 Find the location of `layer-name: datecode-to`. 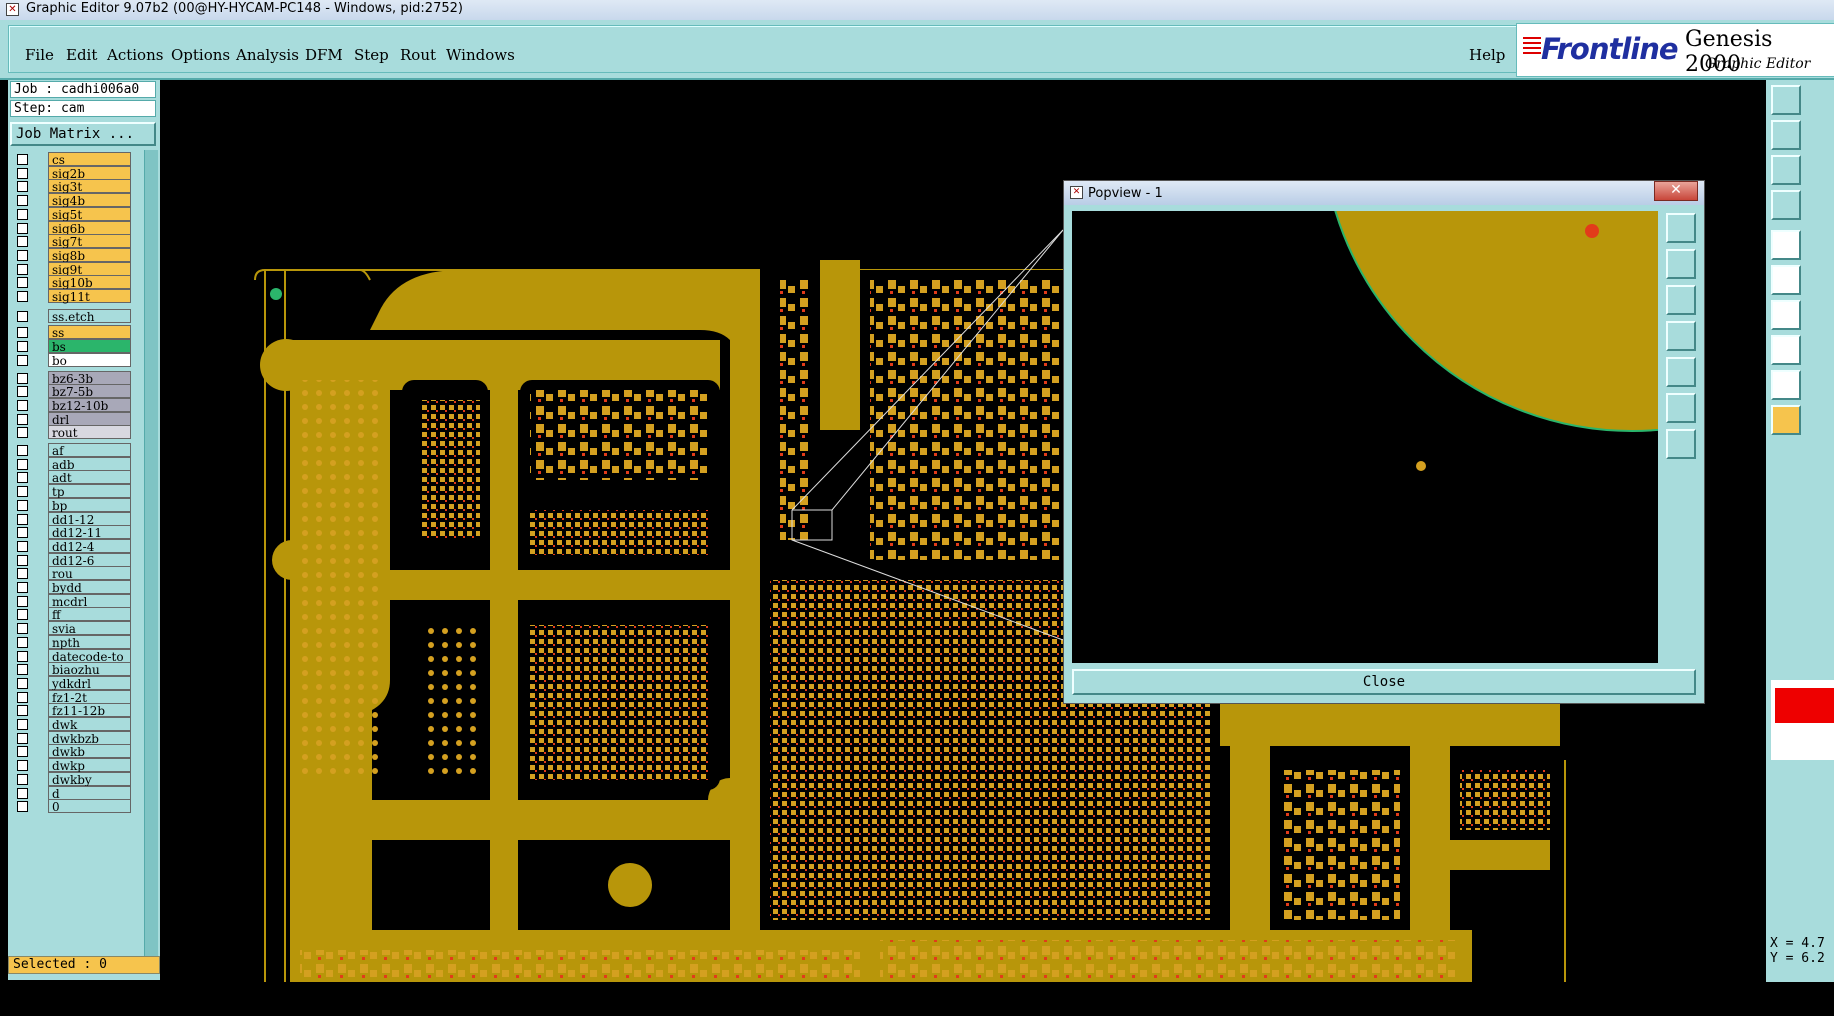

layer-name: datecode-to is located at coordinates (89, 656).